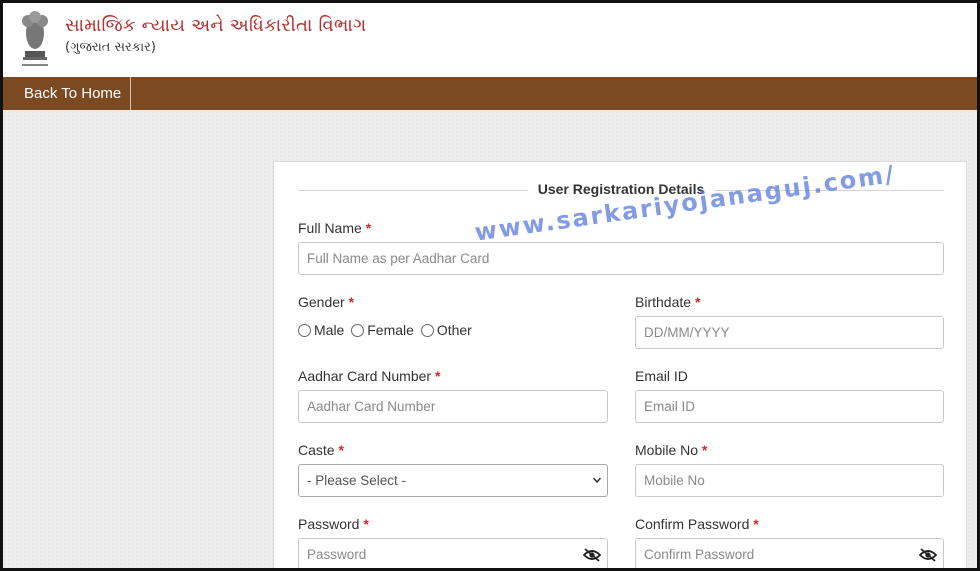 This screenshot has width=980, height=571. What do you see at coordinates (216, 25) in the screenshot?
I see `department-title: સામાજિક ન્યાય અને અધિકારીતા વિભાગ` at bounding box center [216, 25].